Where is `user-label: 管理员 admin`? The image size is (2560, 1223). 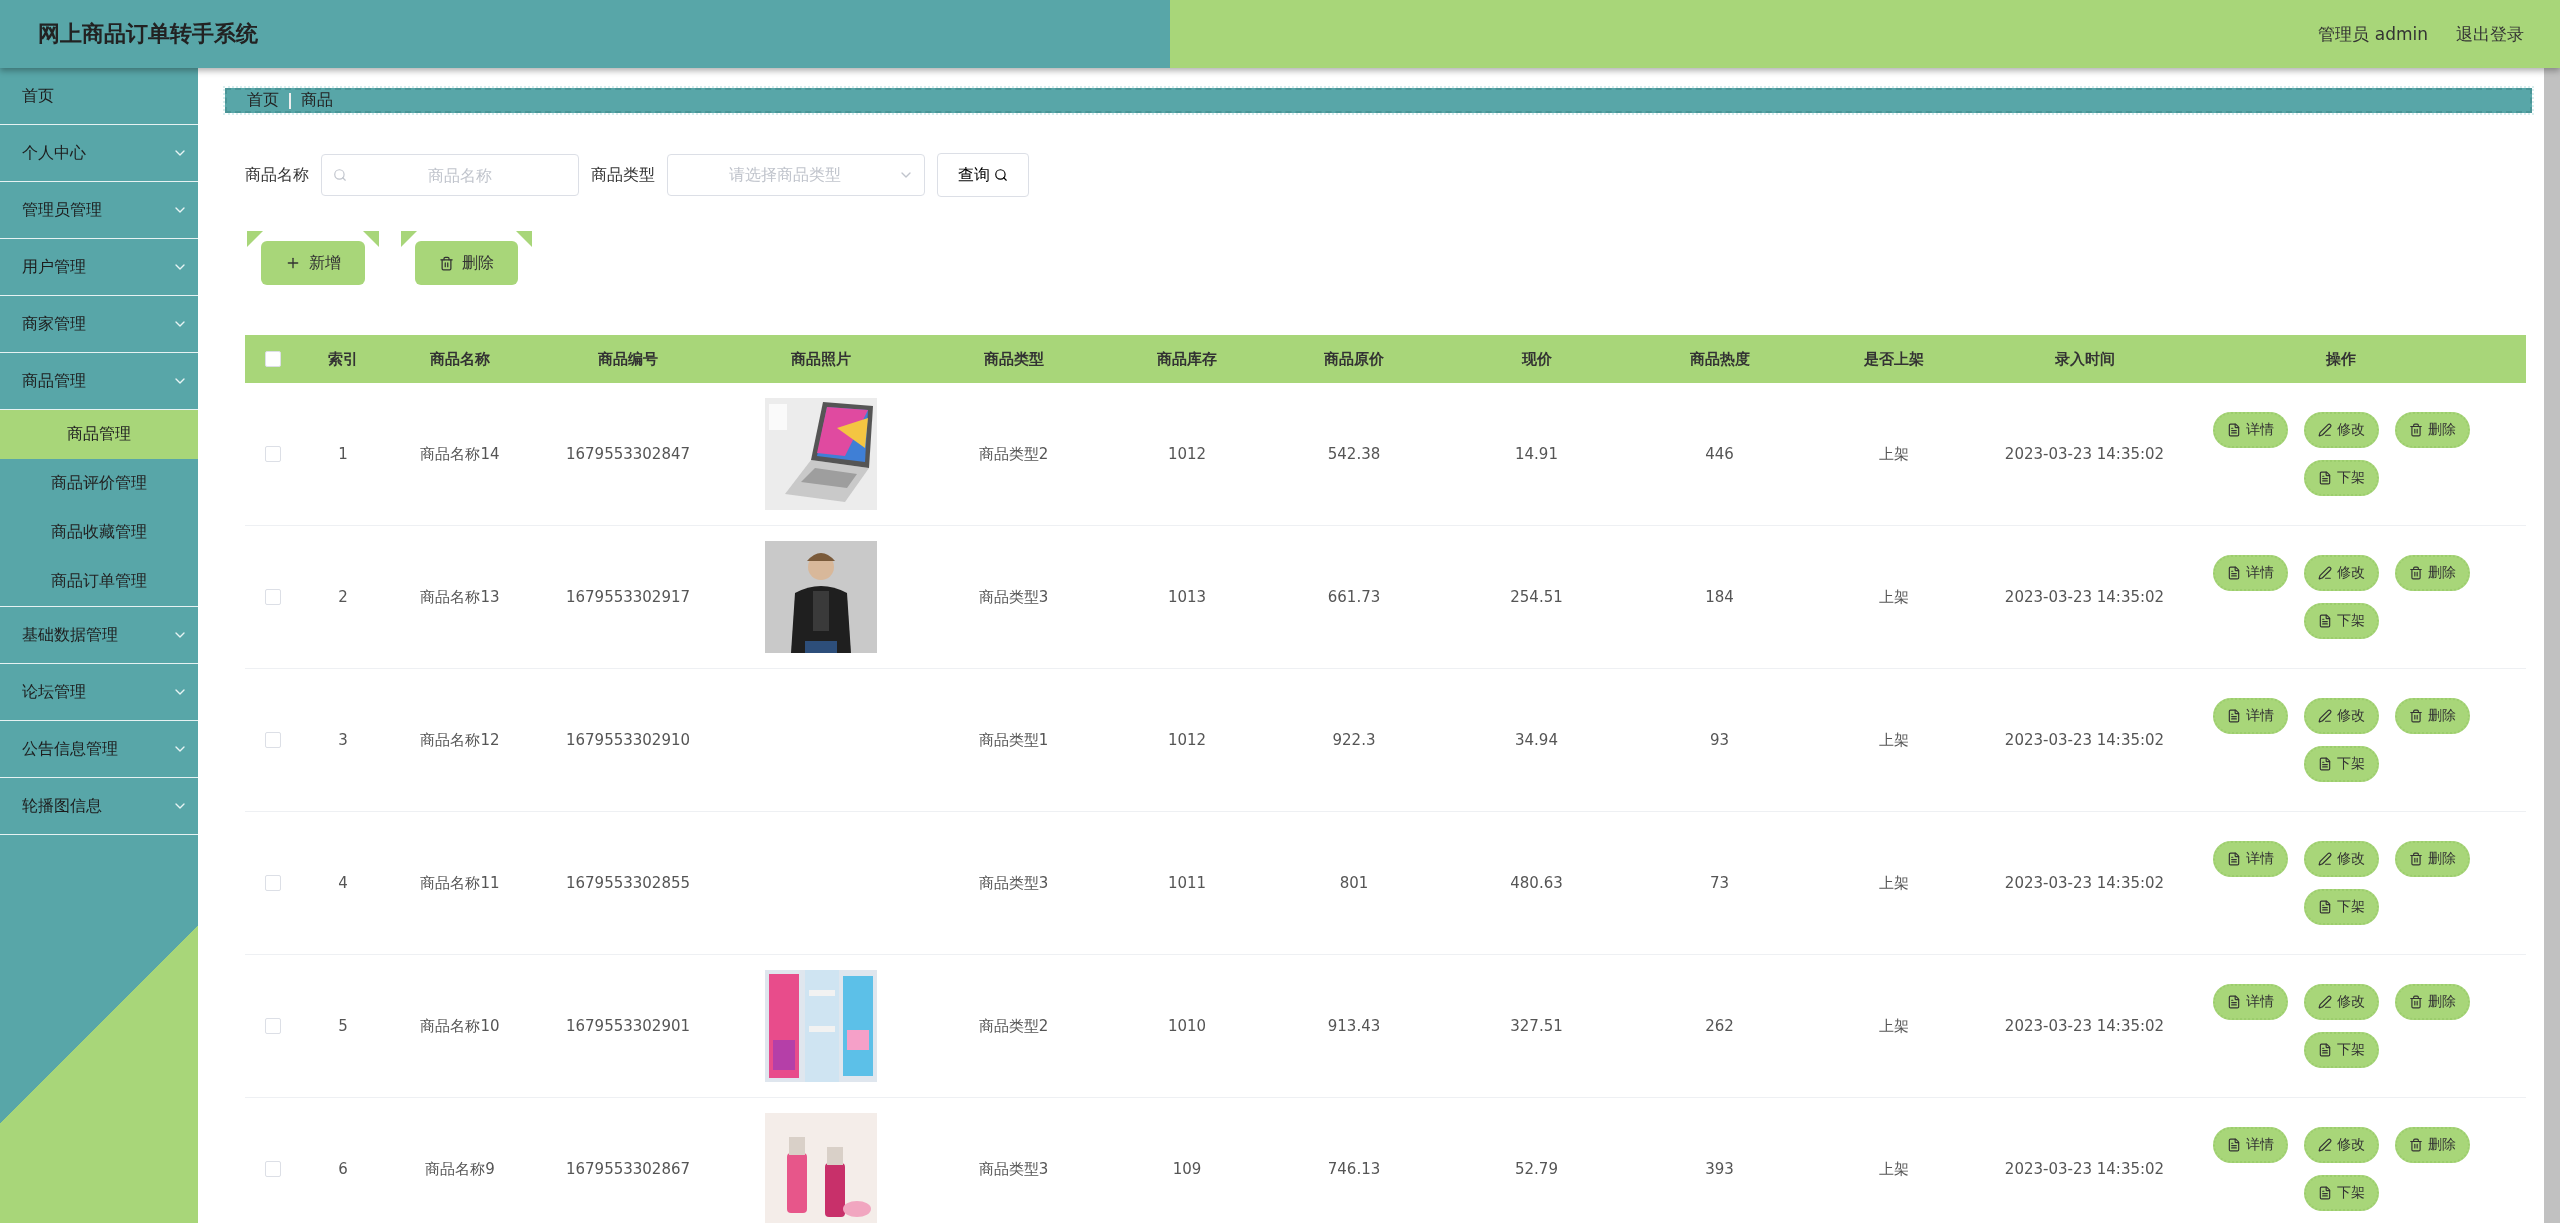 user-label: 管理员 admin is located at coordinates (2373, 34).